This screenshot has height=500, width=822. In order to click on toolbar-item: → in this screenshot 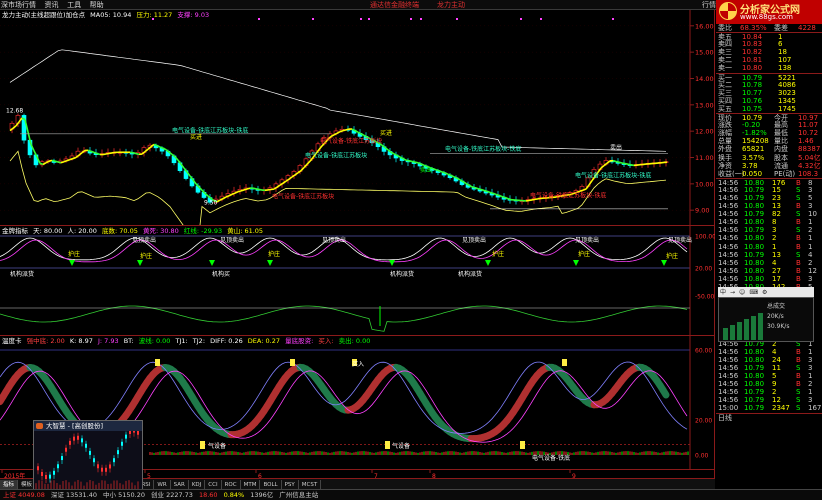, I will do `click(732, 292)`.